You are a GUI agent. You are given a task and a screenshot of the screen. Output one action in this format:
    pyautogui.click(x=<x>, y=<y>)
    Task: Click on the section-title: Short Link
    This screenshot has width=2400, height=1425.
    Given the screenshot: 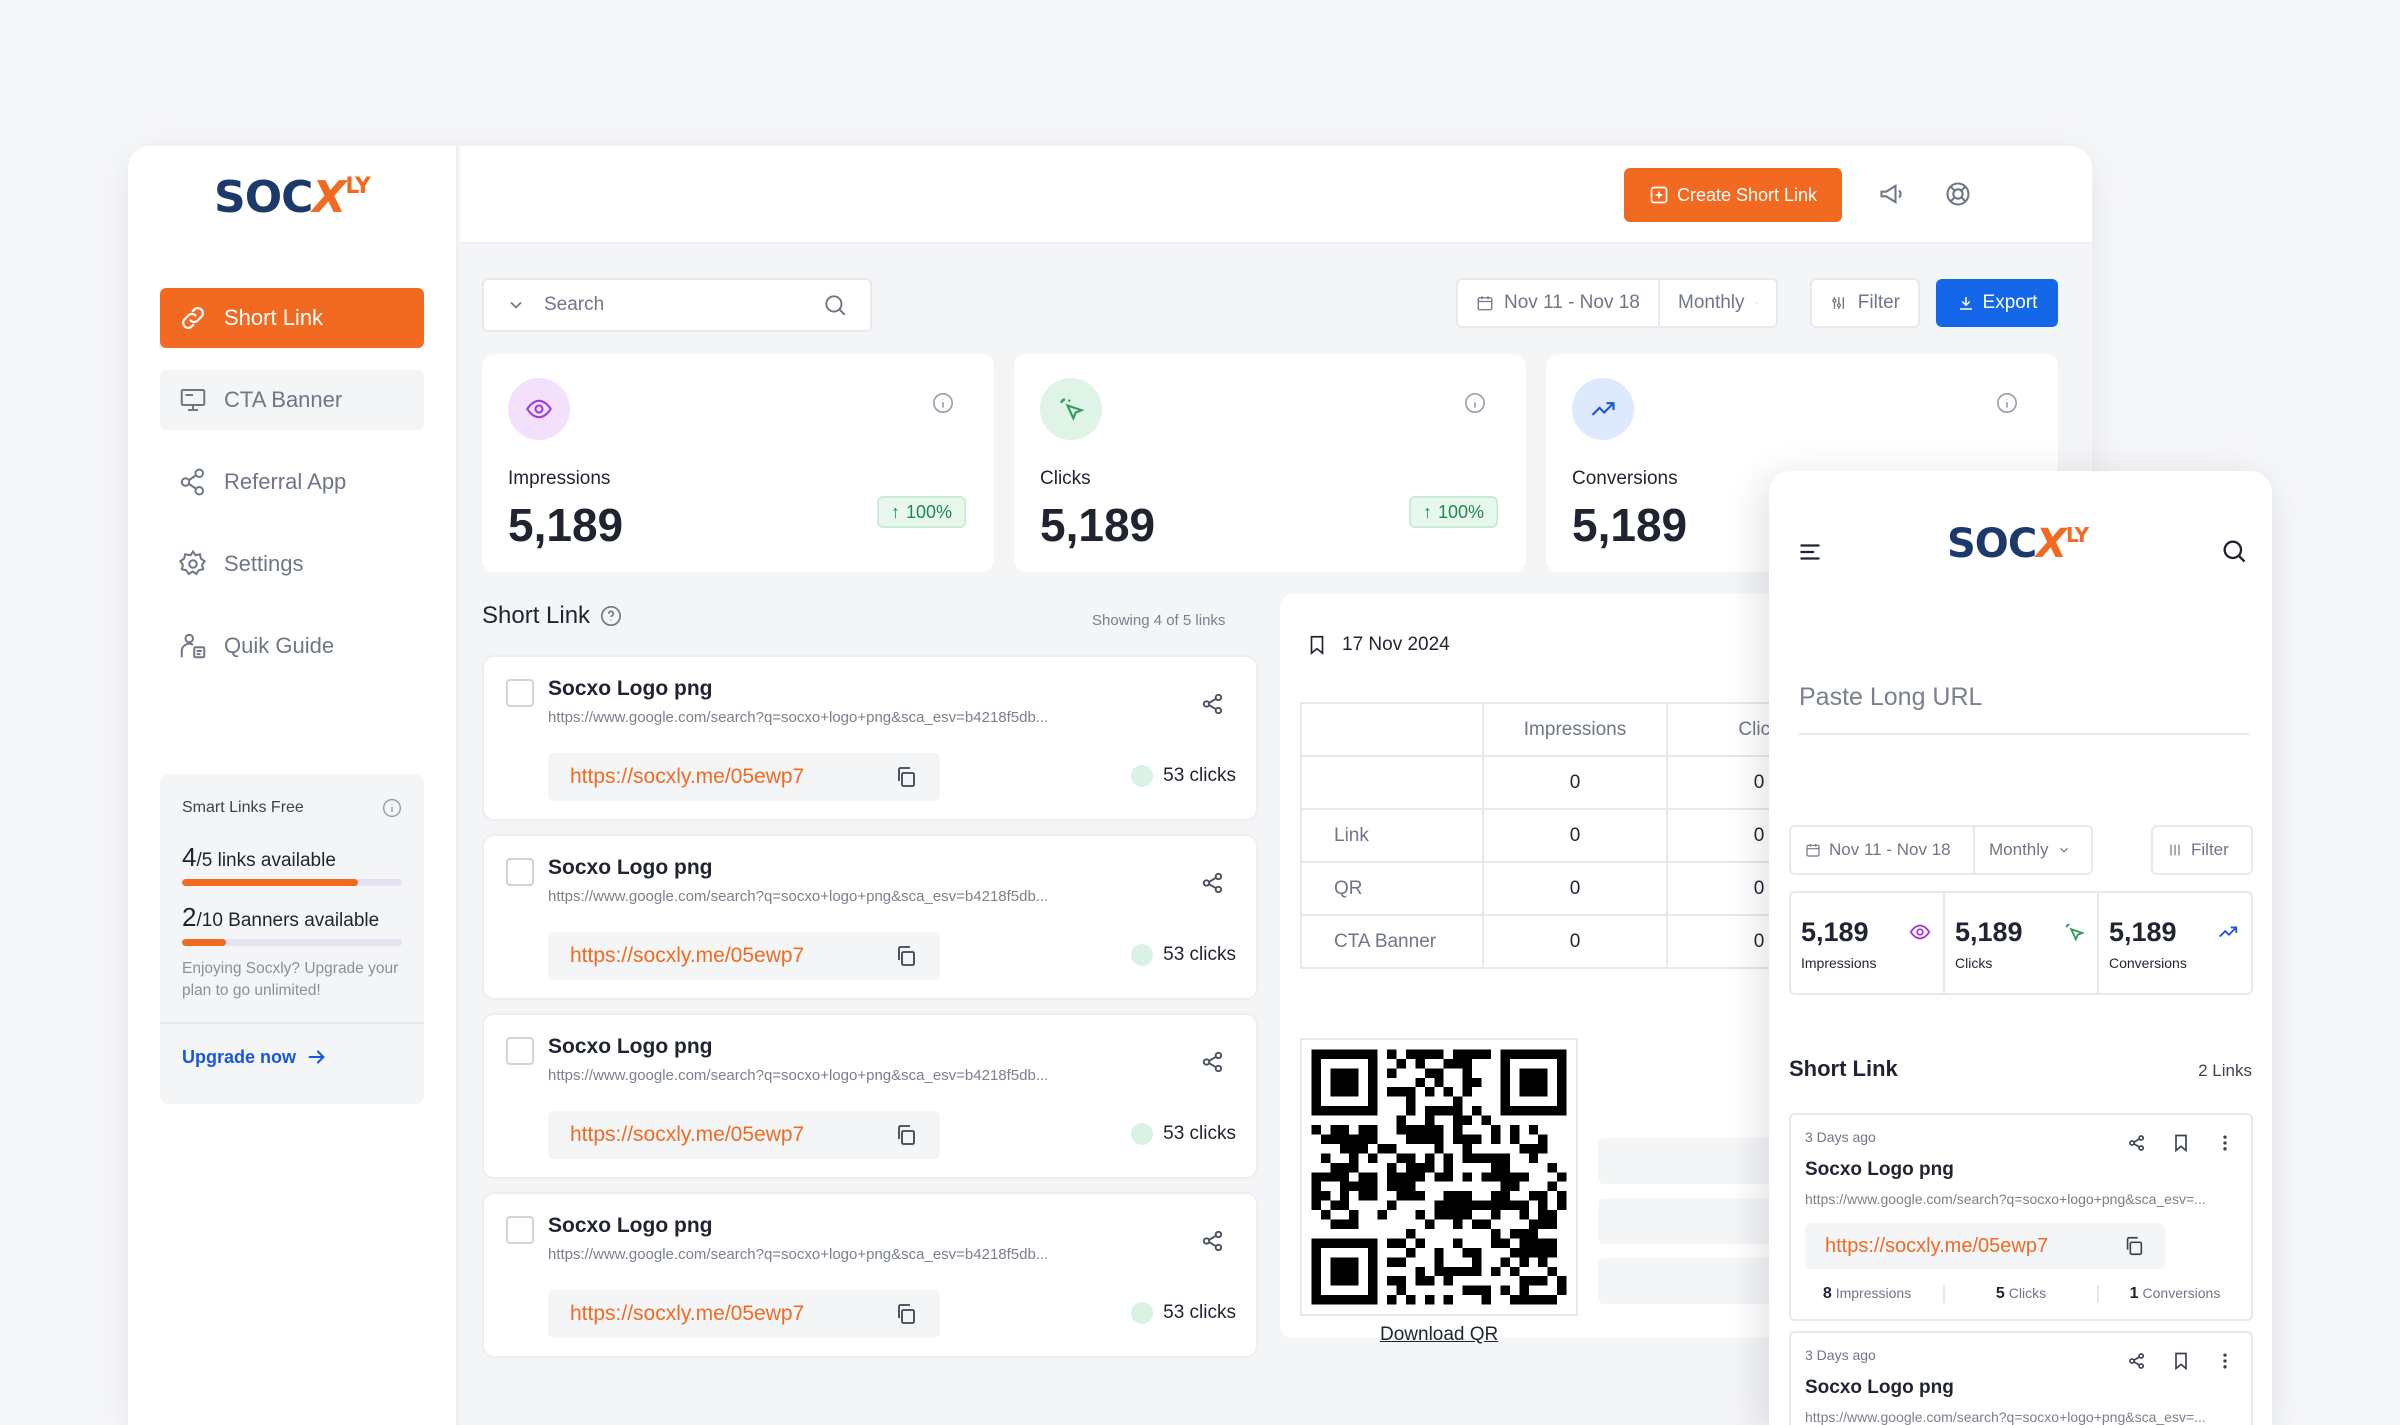 What is the action you would take?
    pyautogui.click(x=1843, y=1068)
    